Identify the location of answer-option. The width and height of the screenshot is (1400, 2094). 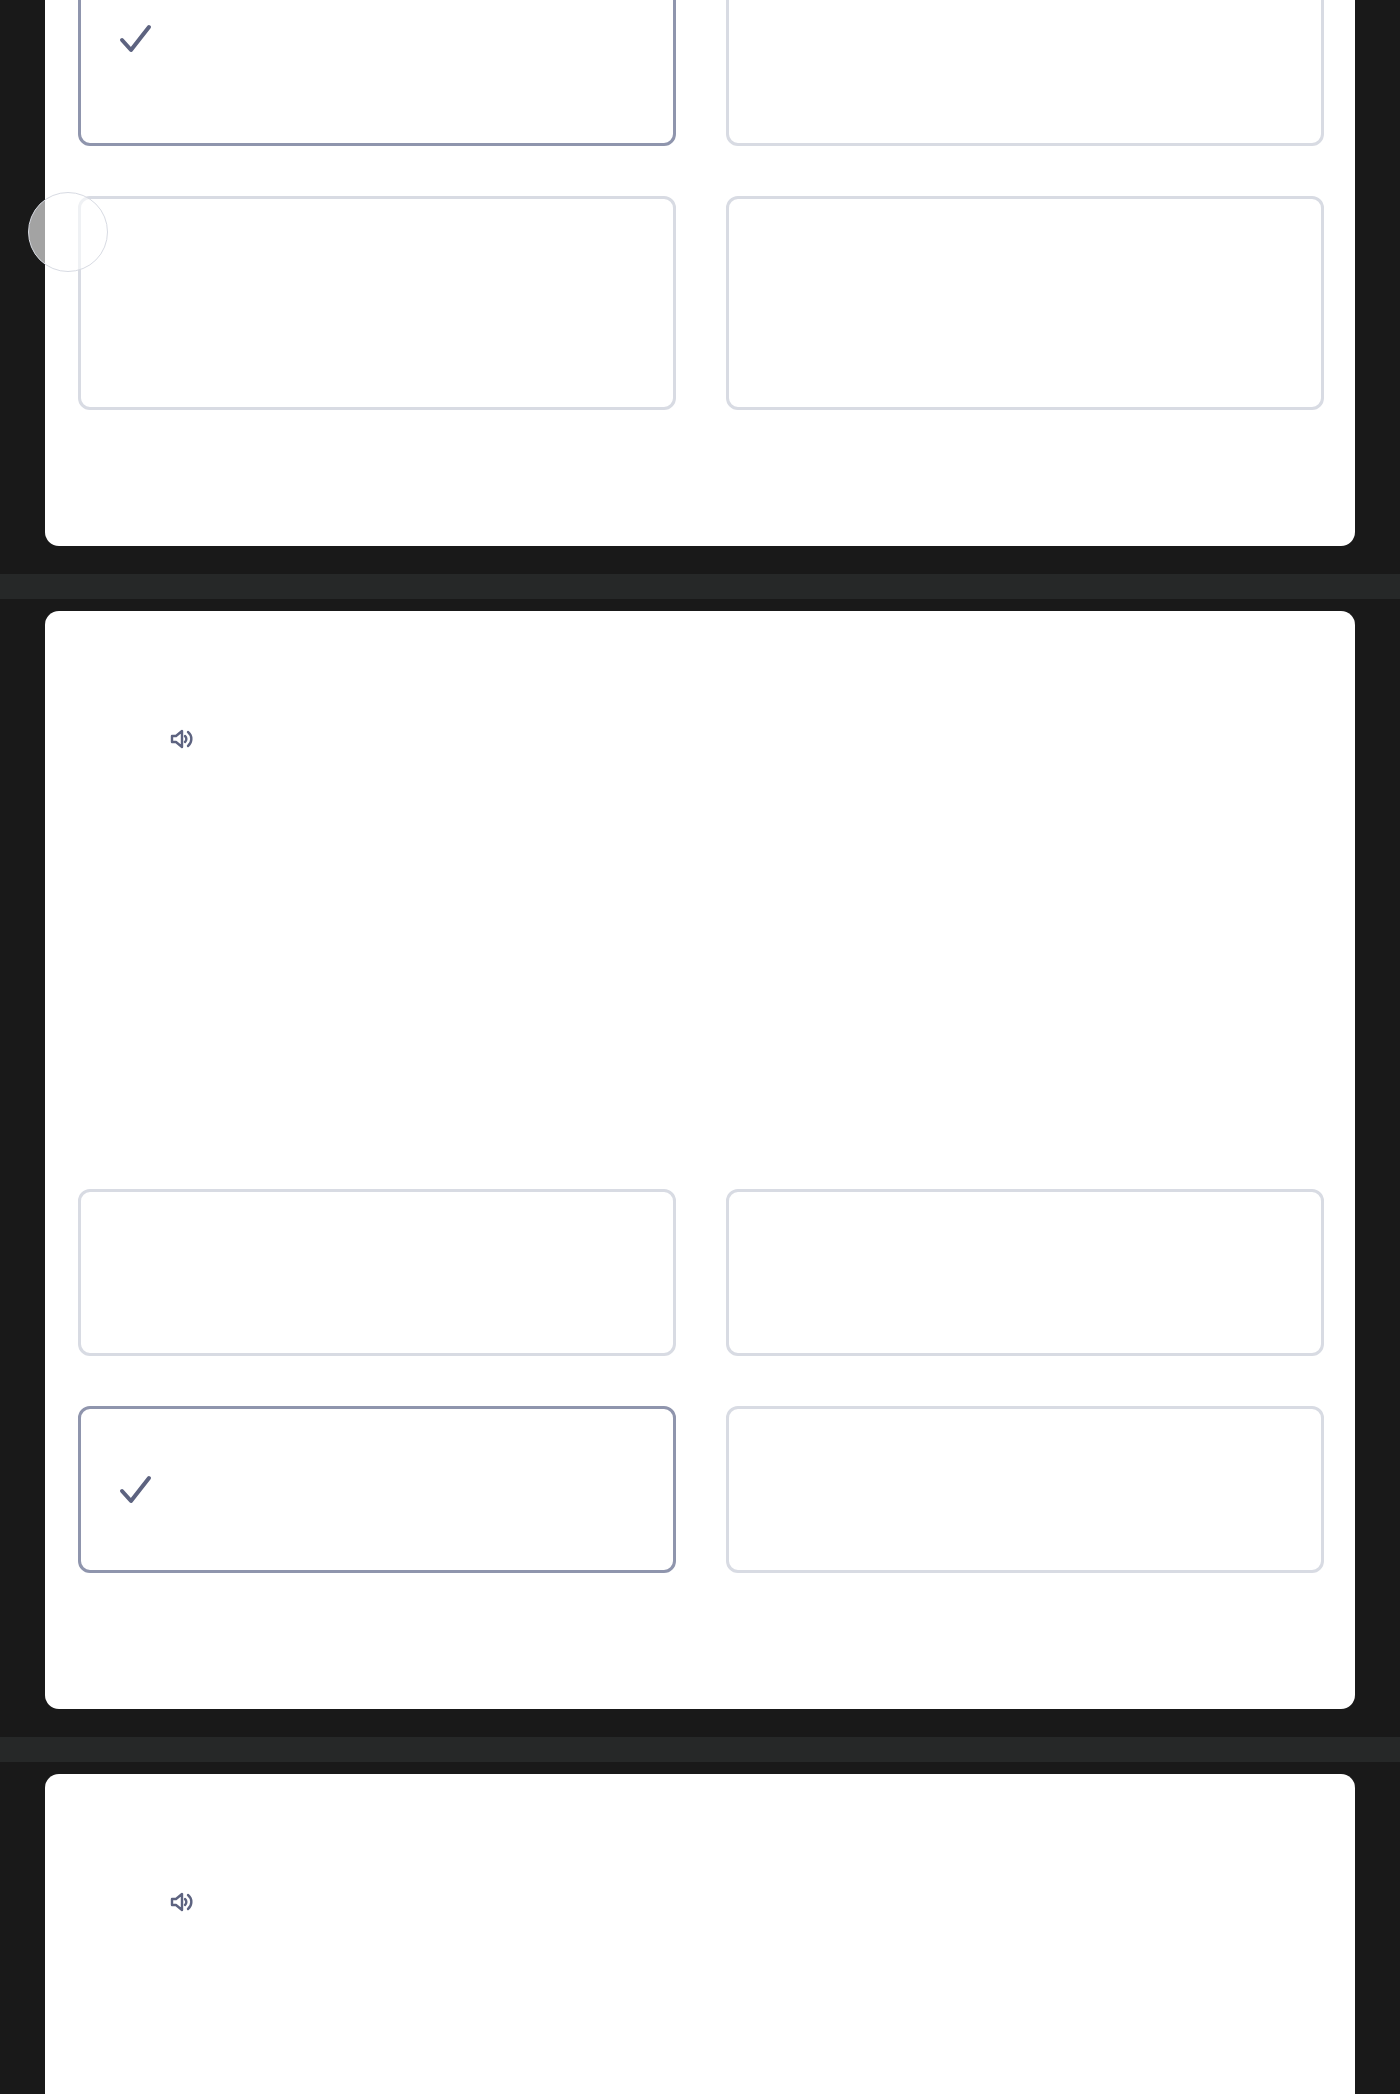
(377, 1489).